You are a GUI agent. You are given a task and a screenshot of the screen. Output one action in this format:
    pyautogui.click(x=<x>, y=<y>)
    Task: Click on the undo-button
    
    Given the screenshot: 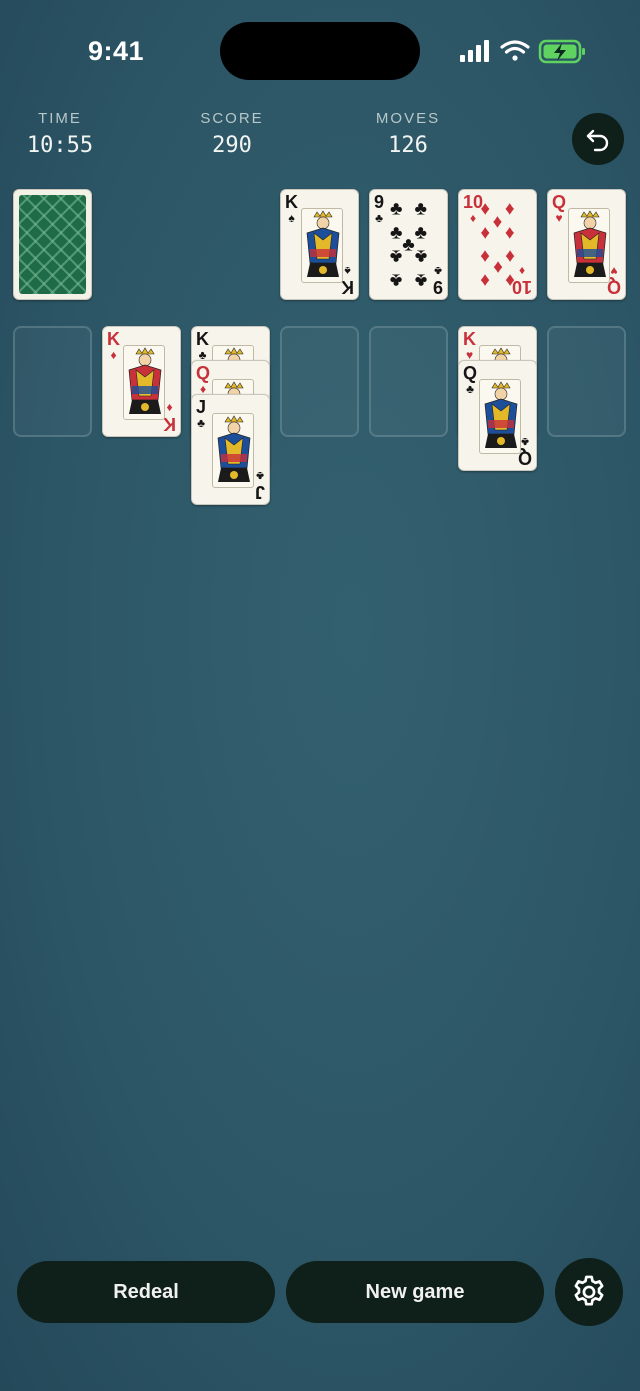 What is the action you would take?
    pyautogui.click(x=598, y=139)
    